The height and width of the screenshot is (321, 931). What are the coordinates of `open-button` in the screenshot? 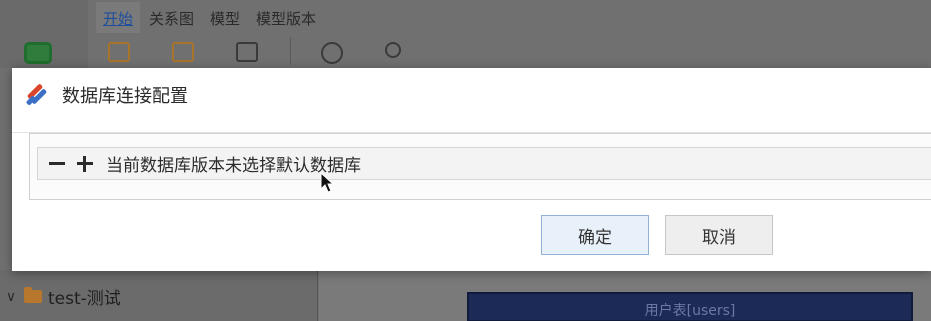 It's located at (120, 51).